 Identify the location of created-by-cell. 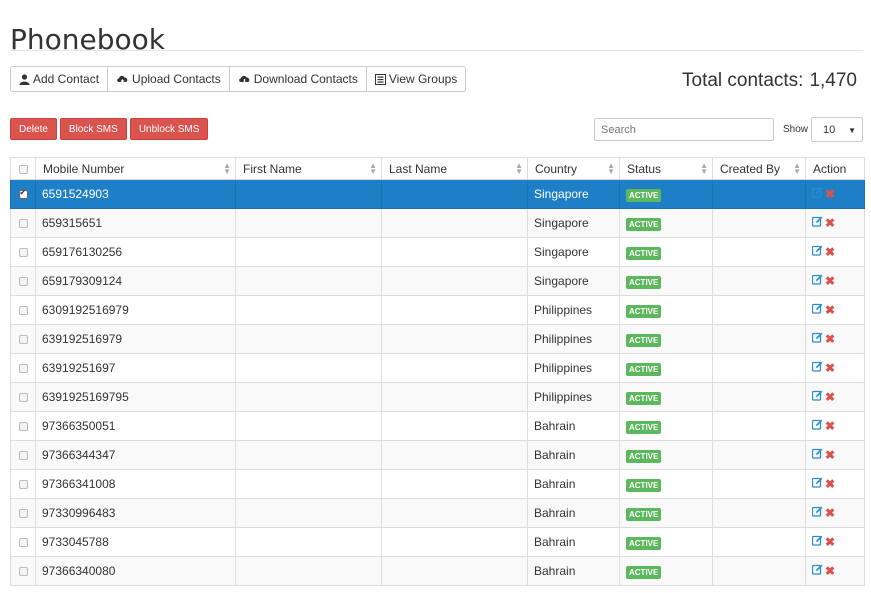
(759, 252).